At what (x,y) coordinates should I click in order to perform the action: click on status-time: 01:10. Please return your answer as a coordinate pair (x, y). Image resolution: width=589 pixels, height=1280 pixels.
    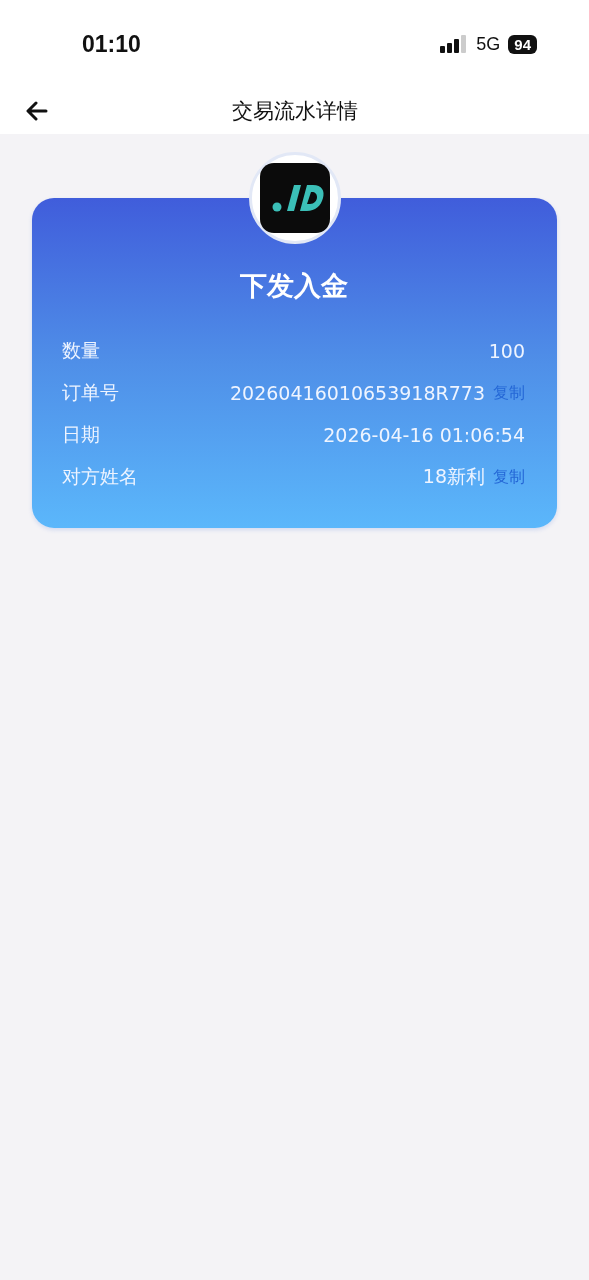
    Looking at the image, I should click on (111, 44).